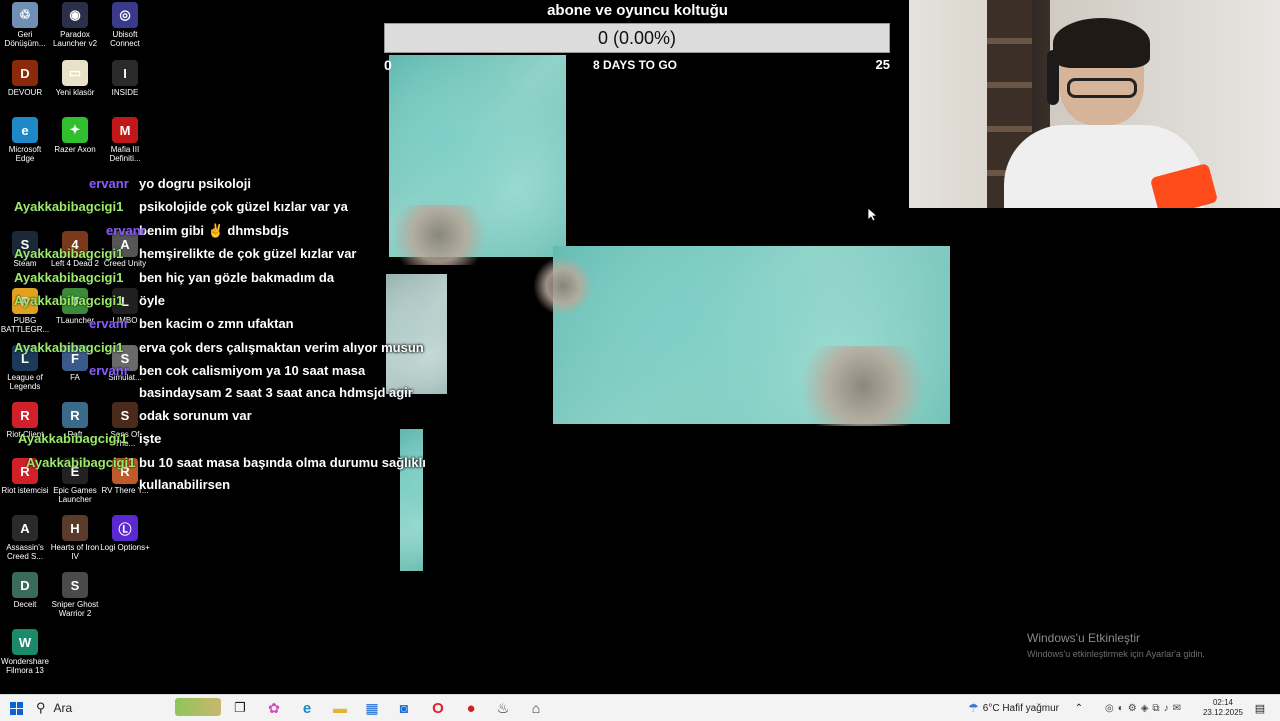  Describe the element at coordinates (372, 708) in the screenshot. I see `store-icon: ▦` at that location.